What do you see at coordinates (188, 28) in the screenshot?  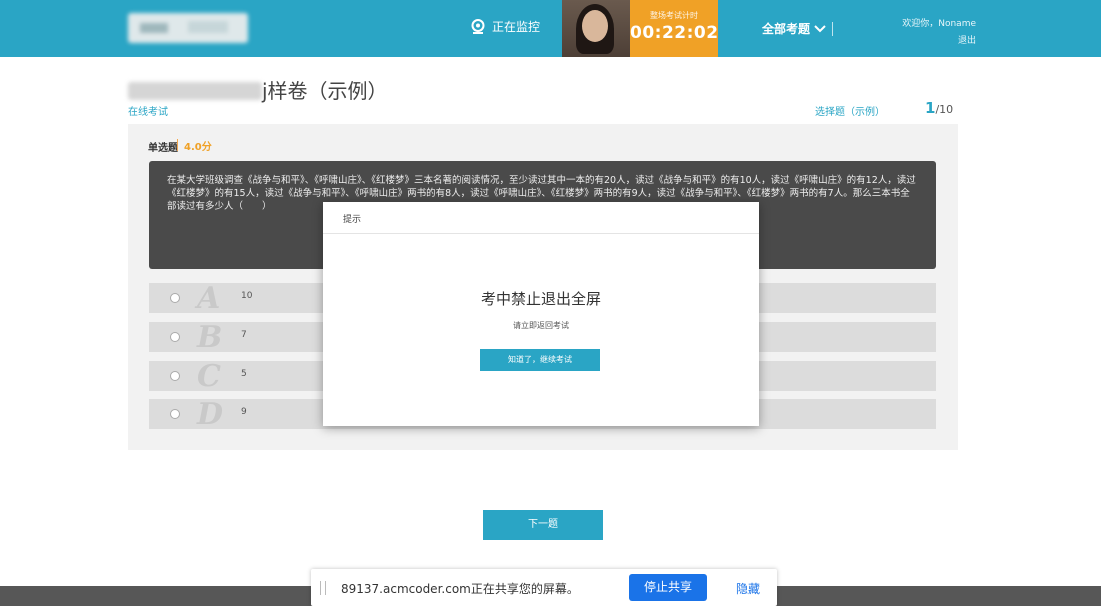 I see `logo-blurred` at bounding box center [188, 28].